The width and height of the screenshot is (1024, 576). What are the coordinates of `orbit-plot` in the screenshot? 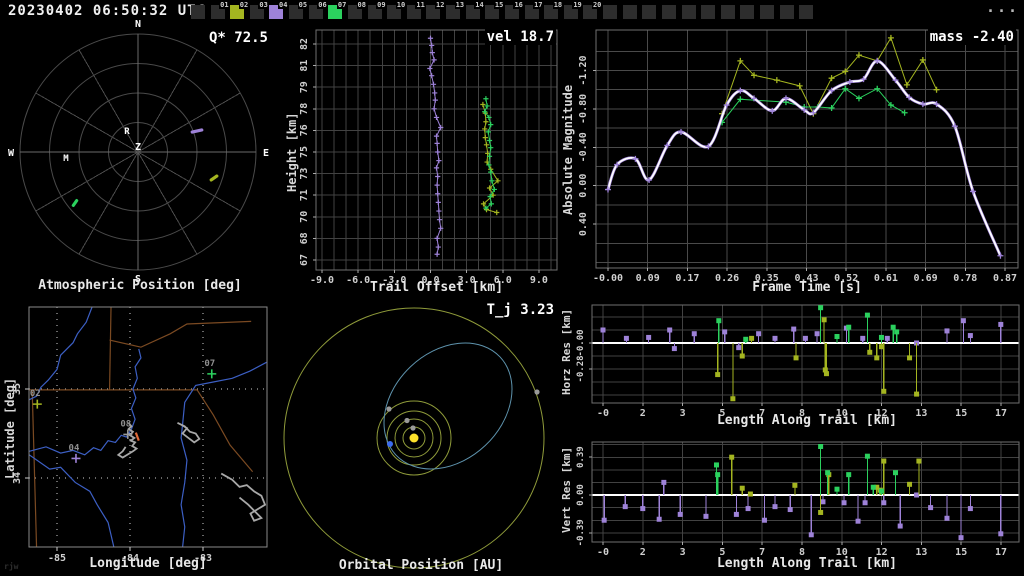 It's located at (414, 438).